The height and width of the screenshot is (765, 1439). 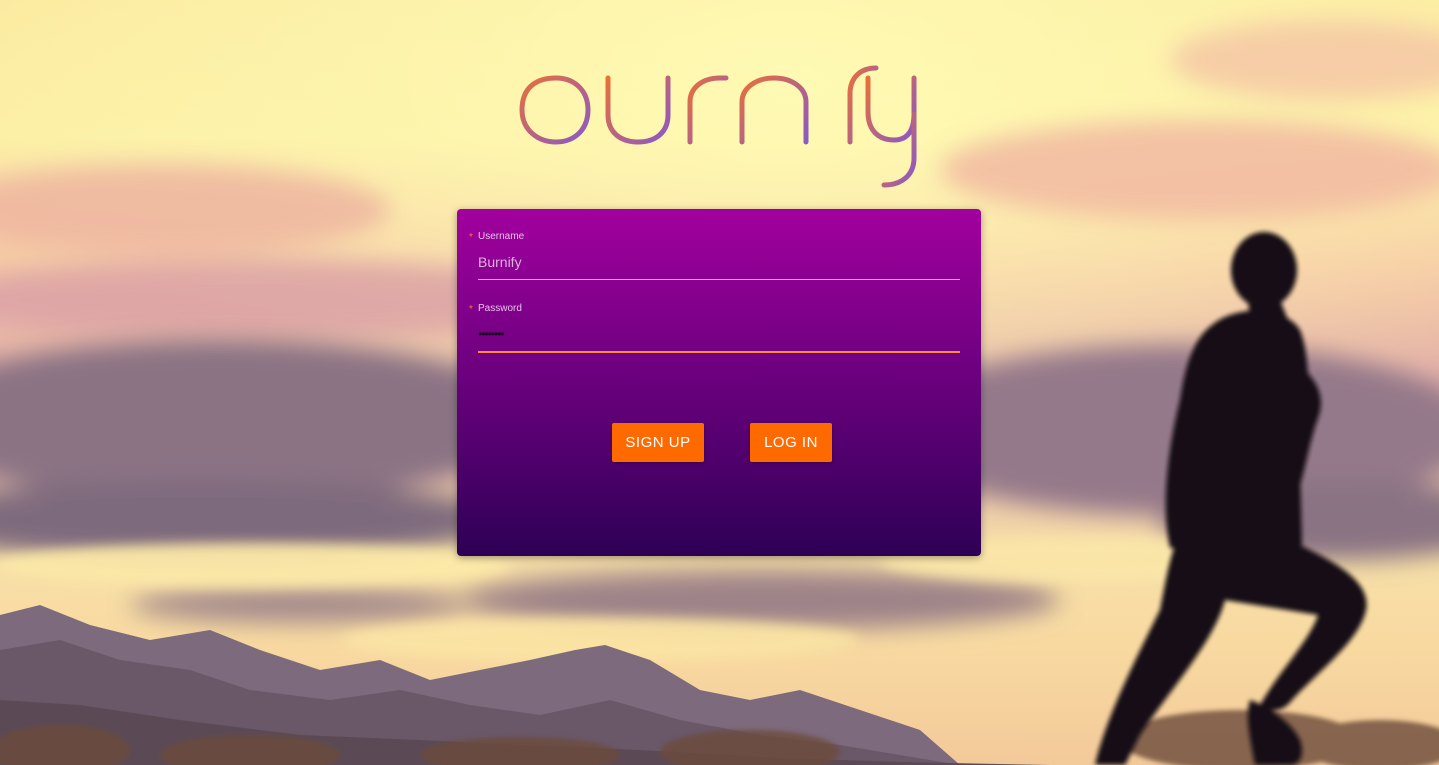 I want to click on sign-up-button: SIGN UP, so click(x=658, y=442).